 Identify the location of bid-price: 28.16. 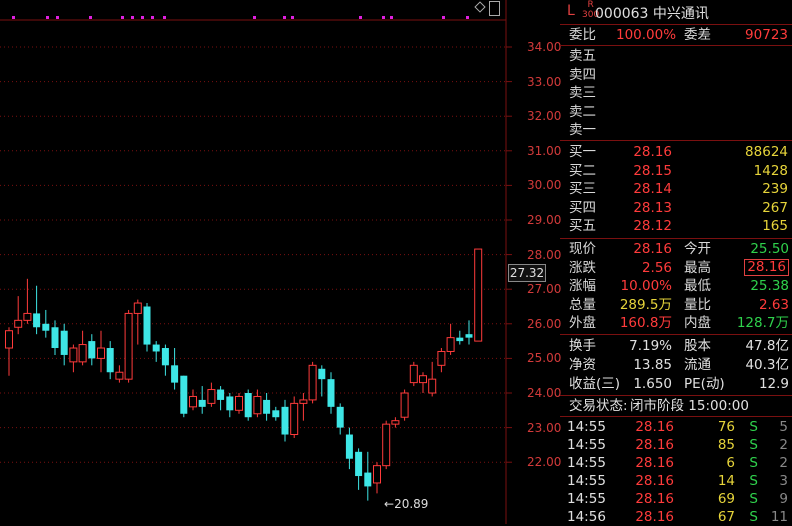
(652, 152).